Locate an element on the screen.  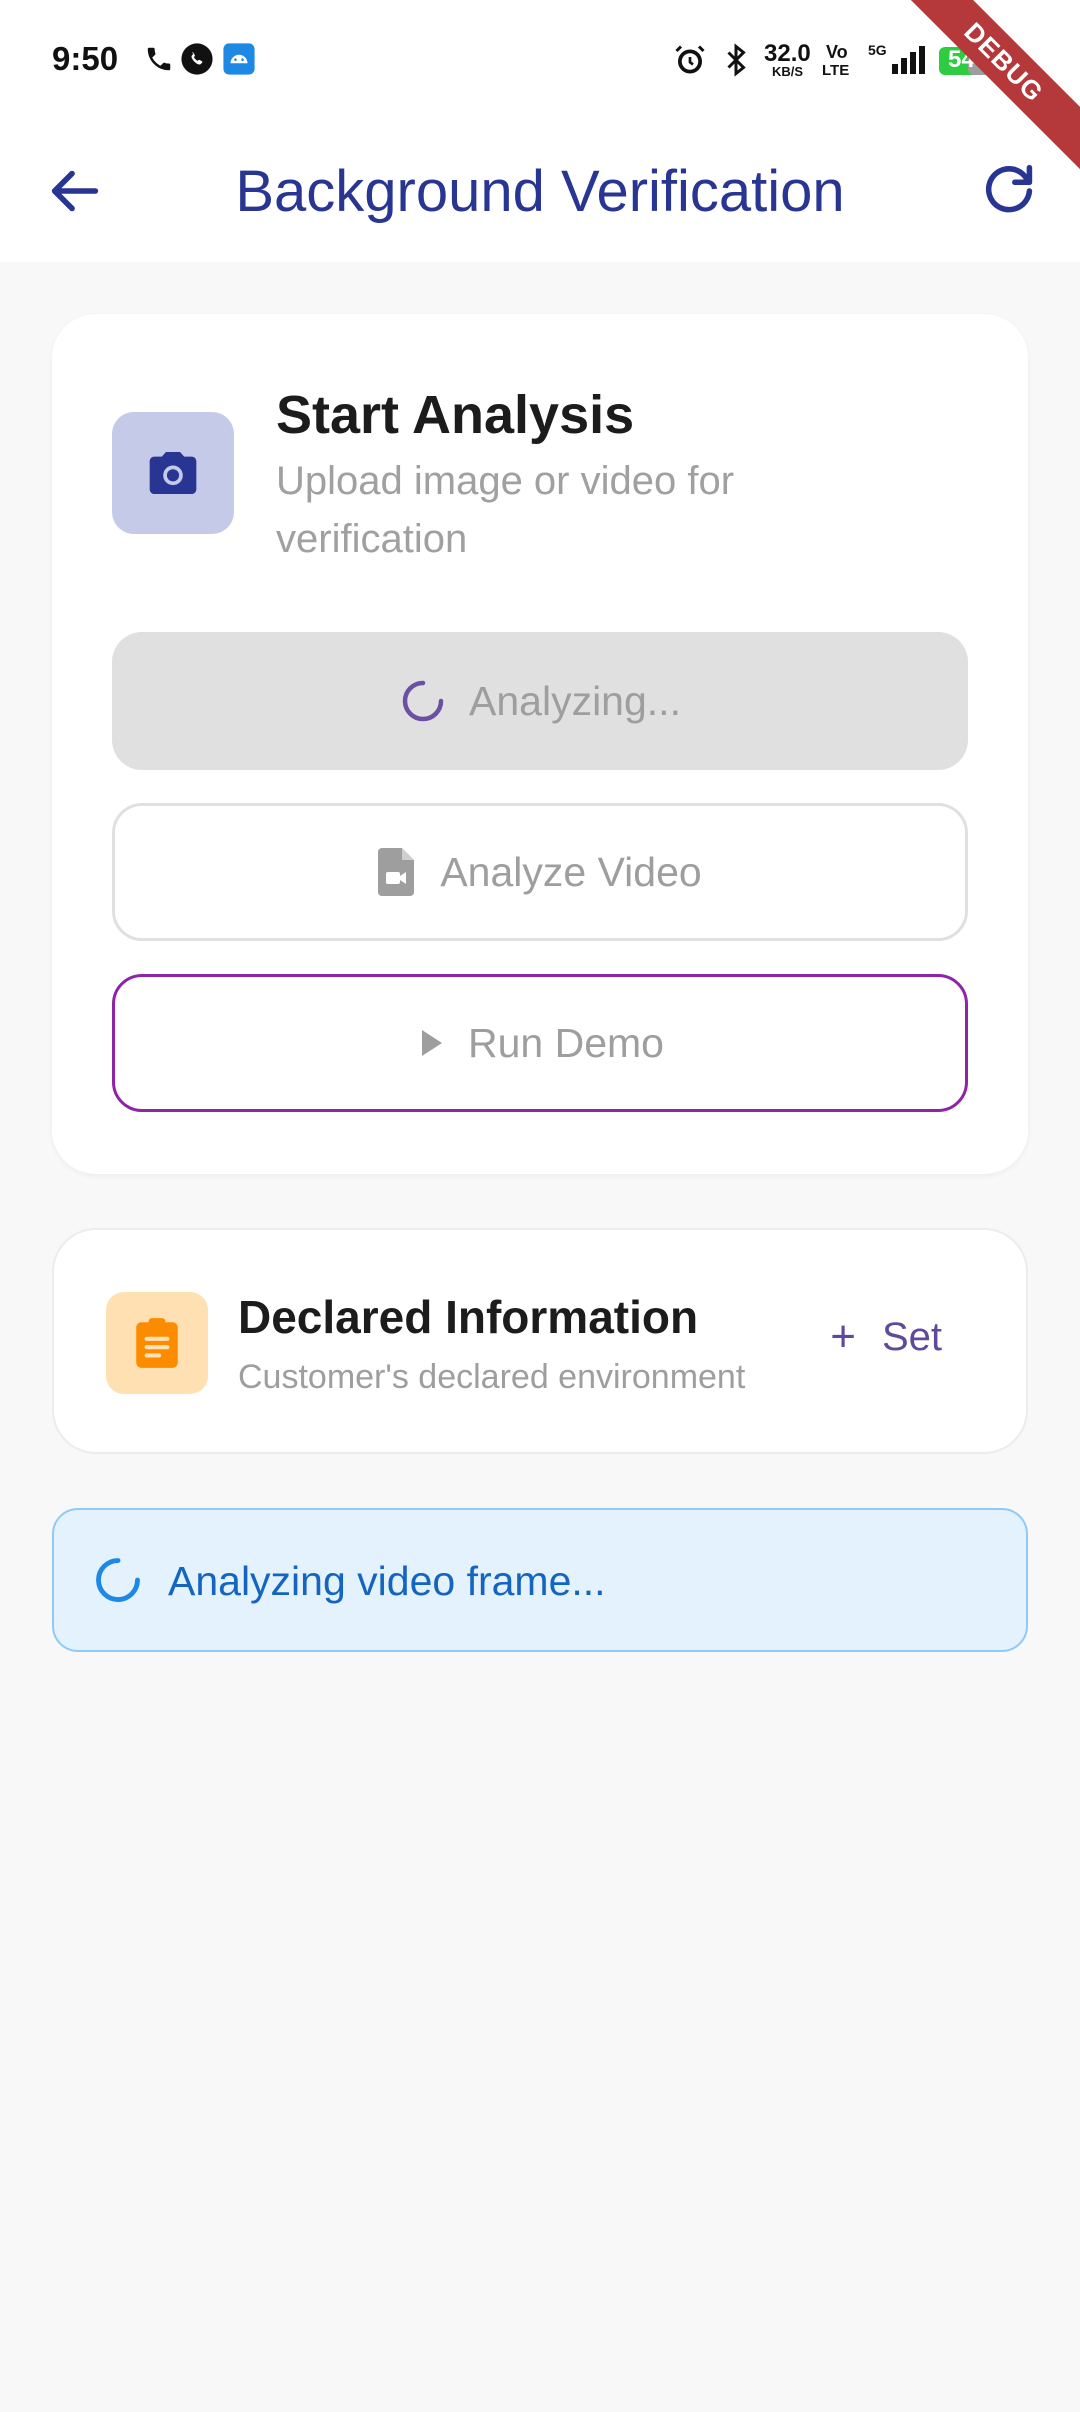
status-bar: 9:50 32.0 KB/S Vo LTE 5G 54 is located at coordinates (540, 60).